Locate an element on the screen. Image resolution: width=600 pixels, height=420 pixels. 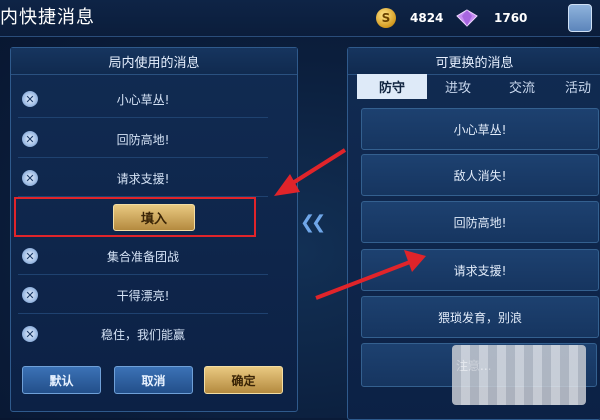
arrow-to-right-option is located at coordinates (370, 275).